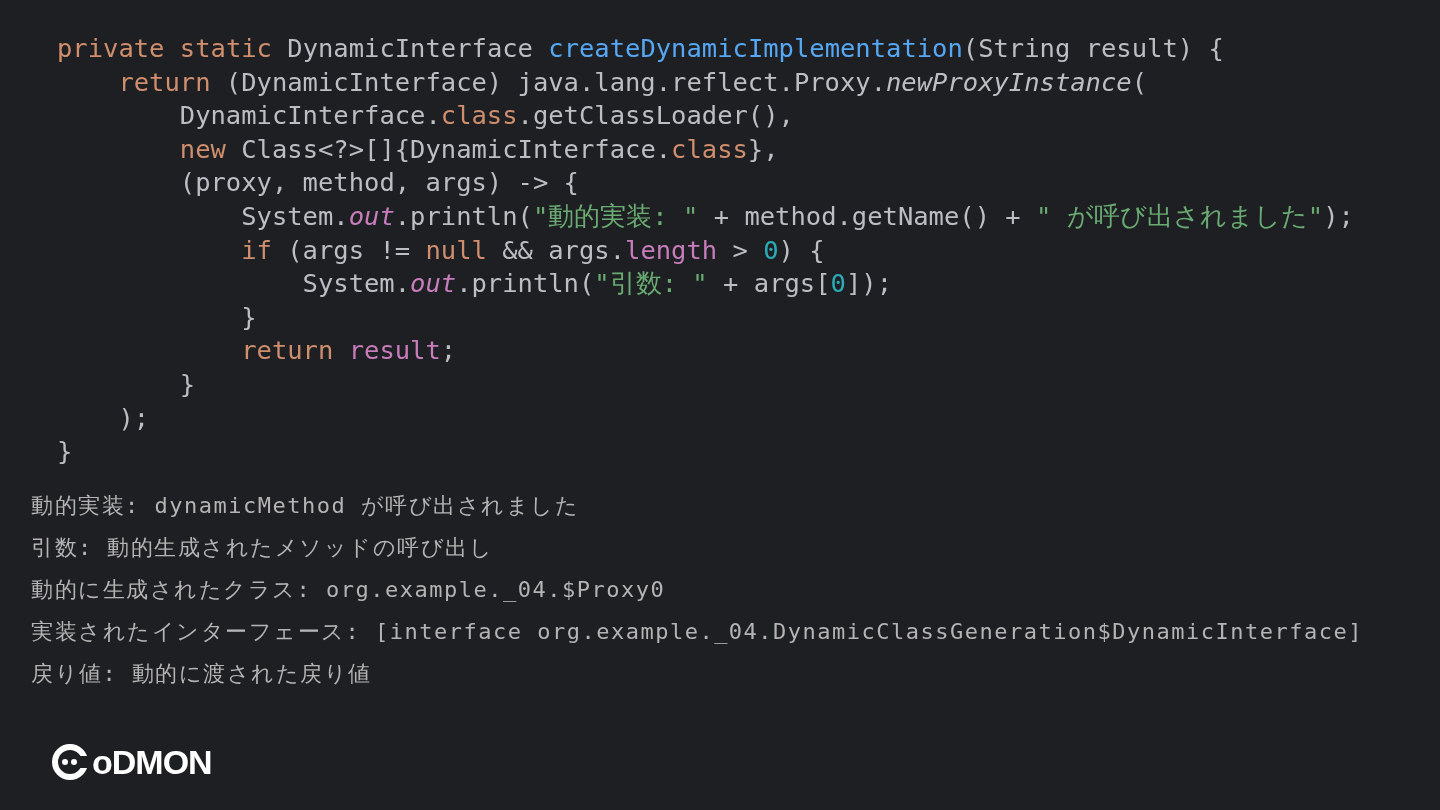  I want to click on code-line: return (DynamicInterface) java.lang.reflect.Proxy.newProxyInstance(, so click(632, 81).